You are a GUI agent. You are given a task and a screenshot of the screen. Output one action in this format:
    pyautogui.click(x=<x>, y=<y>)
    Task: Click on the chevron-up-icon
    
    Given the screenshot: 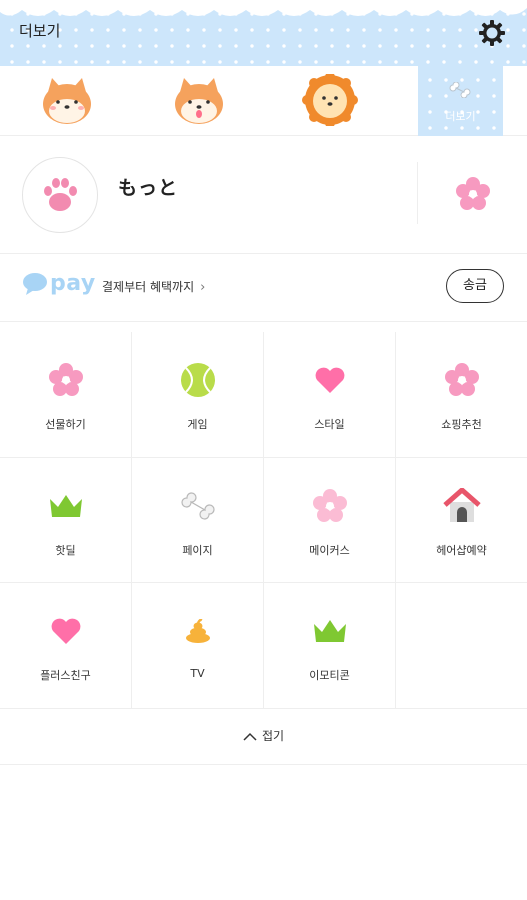 What is the action you would take?
    pyautogui.click(x=250, y=736)
    